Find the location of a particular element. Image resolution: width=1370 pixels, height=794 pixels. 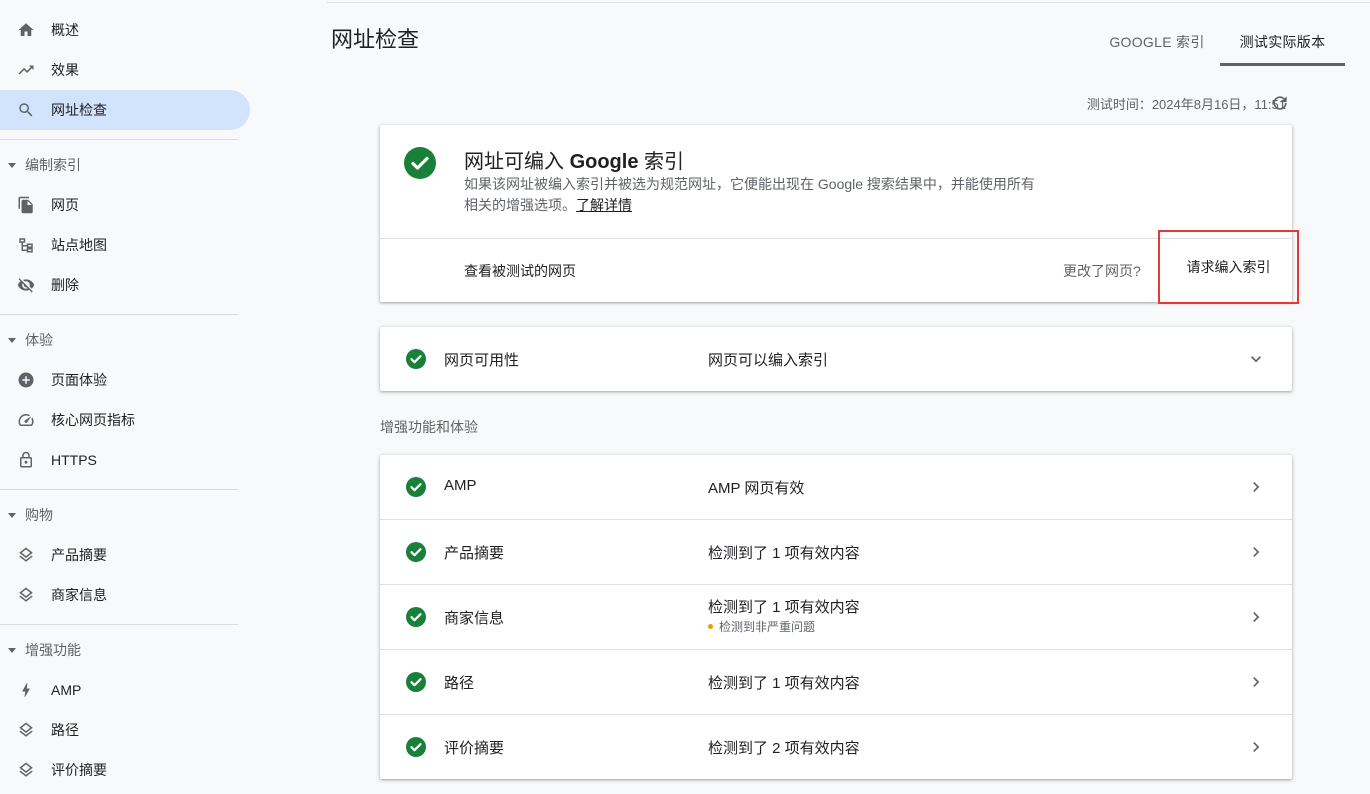

tab-live-test: 测试实际版本 is located at coordinates (1282, 42).